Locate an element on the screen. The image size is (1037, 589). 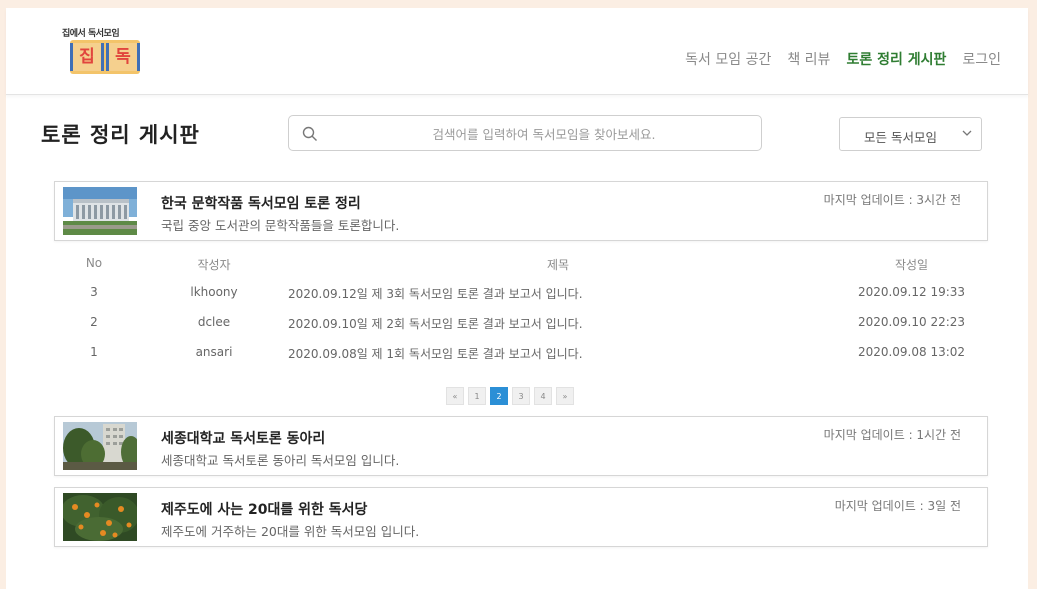
logo-char-2: 독 is located at coordinates (123, 57).